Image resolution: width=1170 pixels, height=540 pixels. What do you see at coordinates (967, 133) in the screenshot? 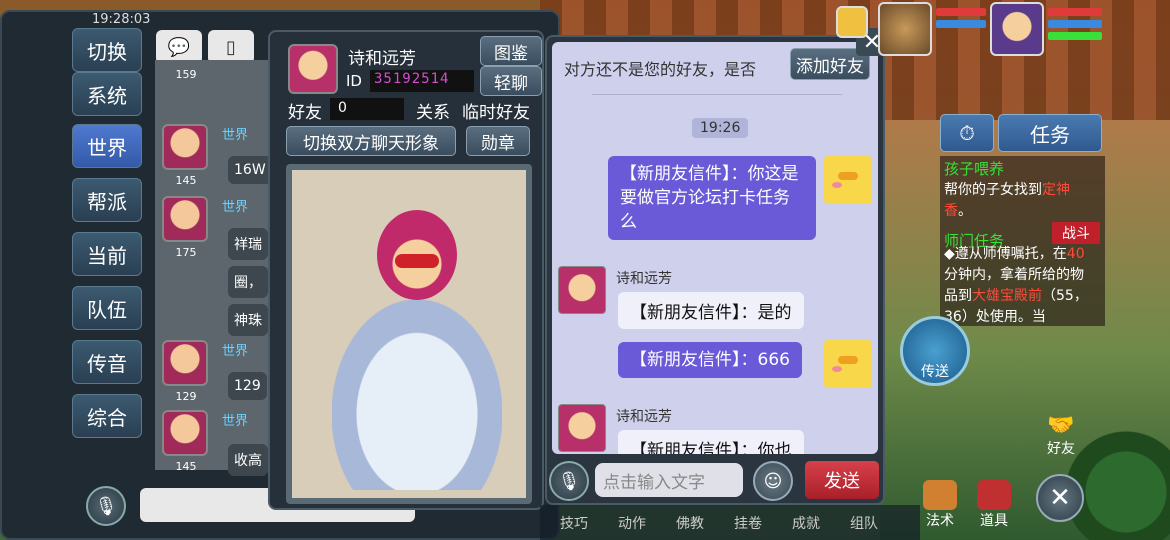
I see `timer-icon: ⏱` at bounding box center [967, 133].